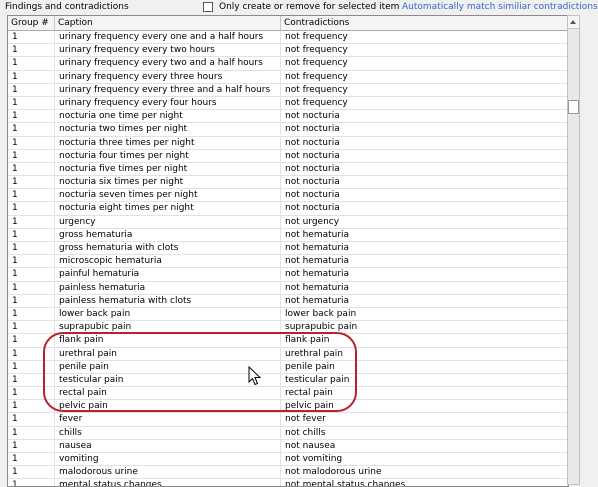 This screenshot has width=598, height=487. Describe the element at coordinates (168, 208) in the screenshot. I see `caption-cell: nocturia eight times per night` at that location.